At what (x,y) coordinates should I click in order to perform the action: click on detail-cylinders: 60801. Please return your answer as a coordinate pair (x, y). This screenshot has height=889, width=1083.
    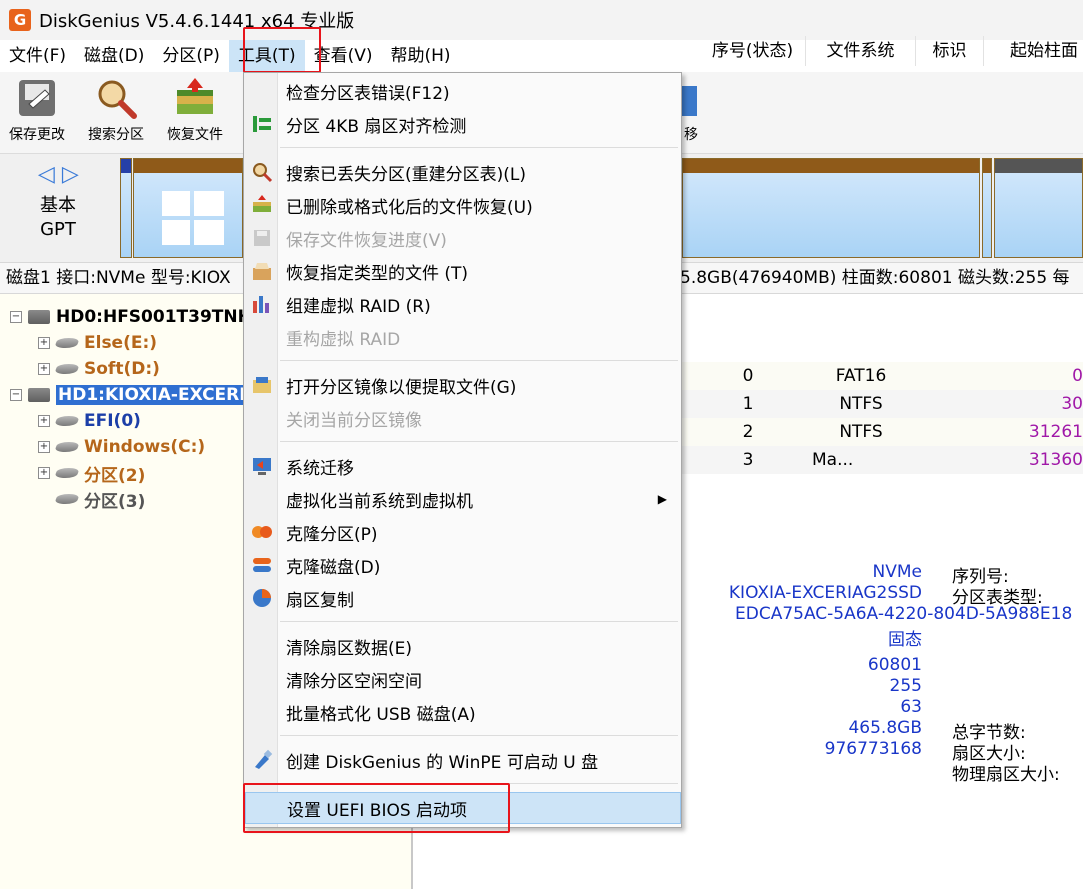
    Looking at the image, I should click on (894, 665).